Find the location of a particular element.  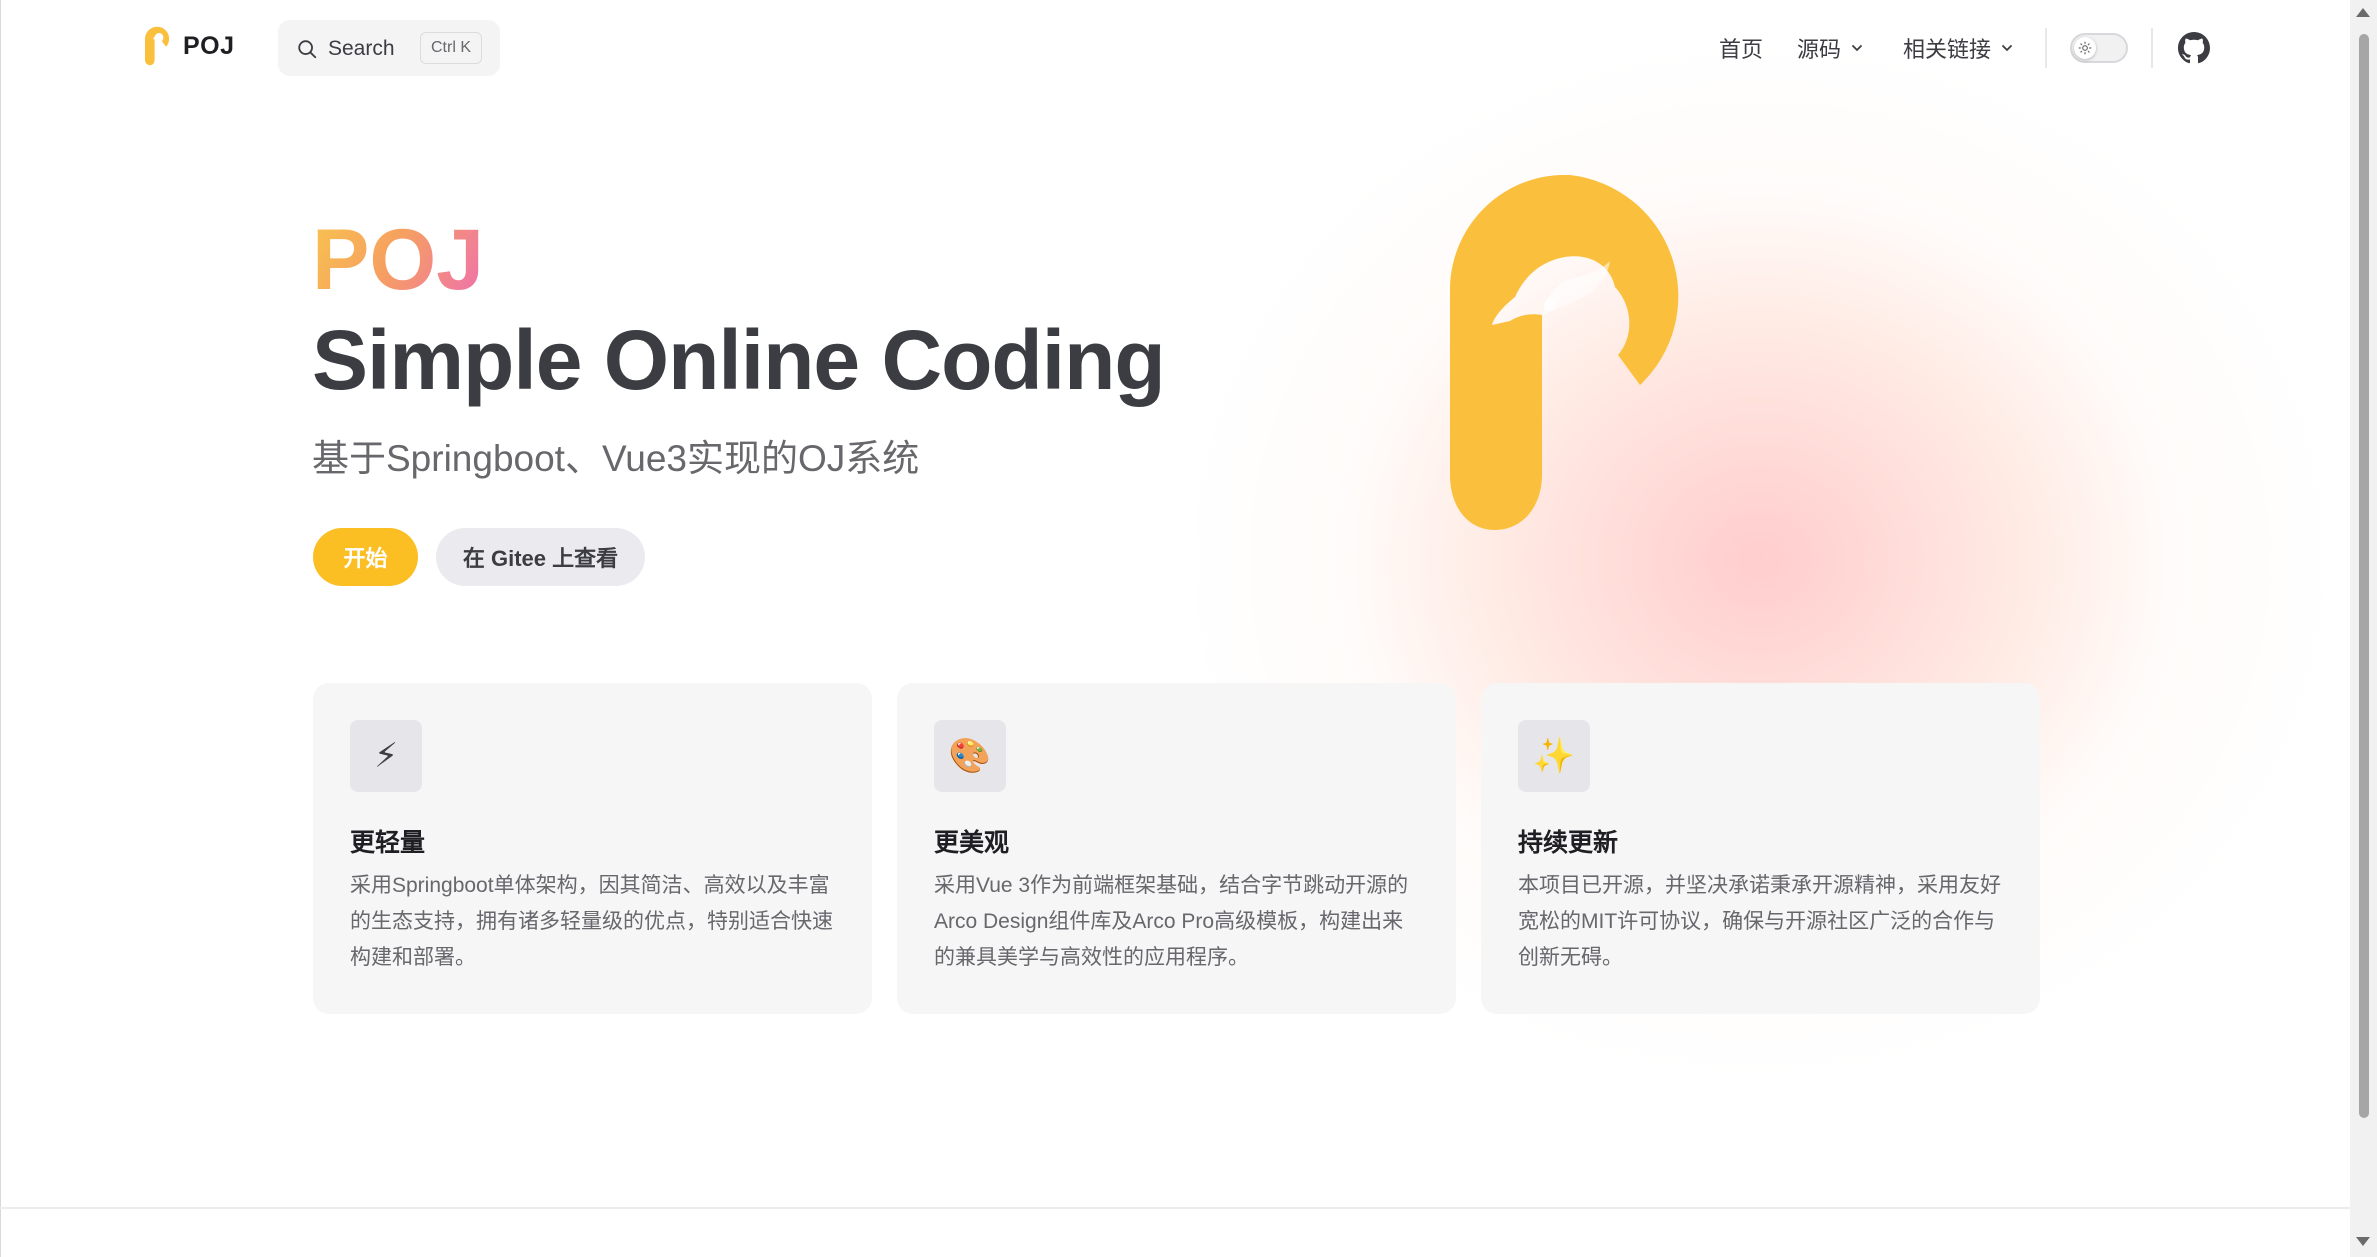

sparkles-icon: ✨ is located at coordinates (1554, 756).